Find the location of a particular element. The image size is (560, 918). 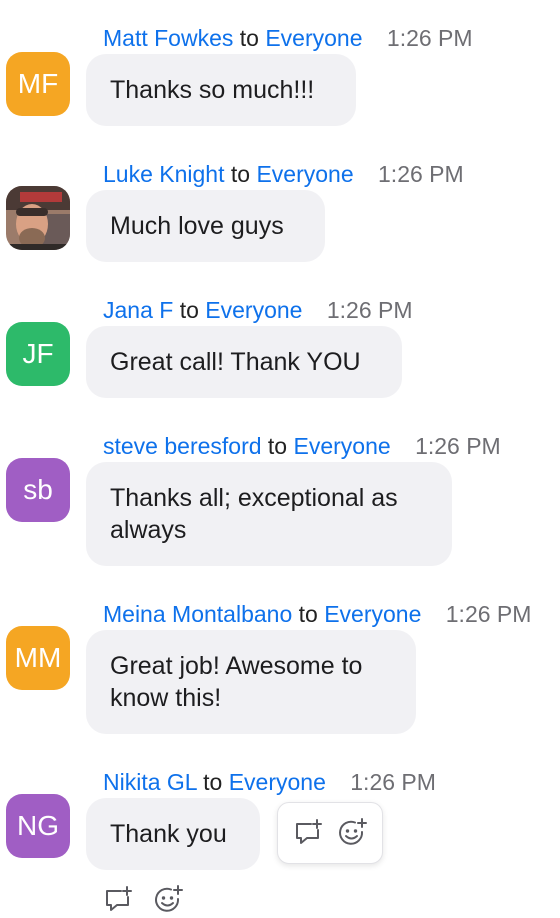

message-text: Thank you is located at coordinates (168, 834).